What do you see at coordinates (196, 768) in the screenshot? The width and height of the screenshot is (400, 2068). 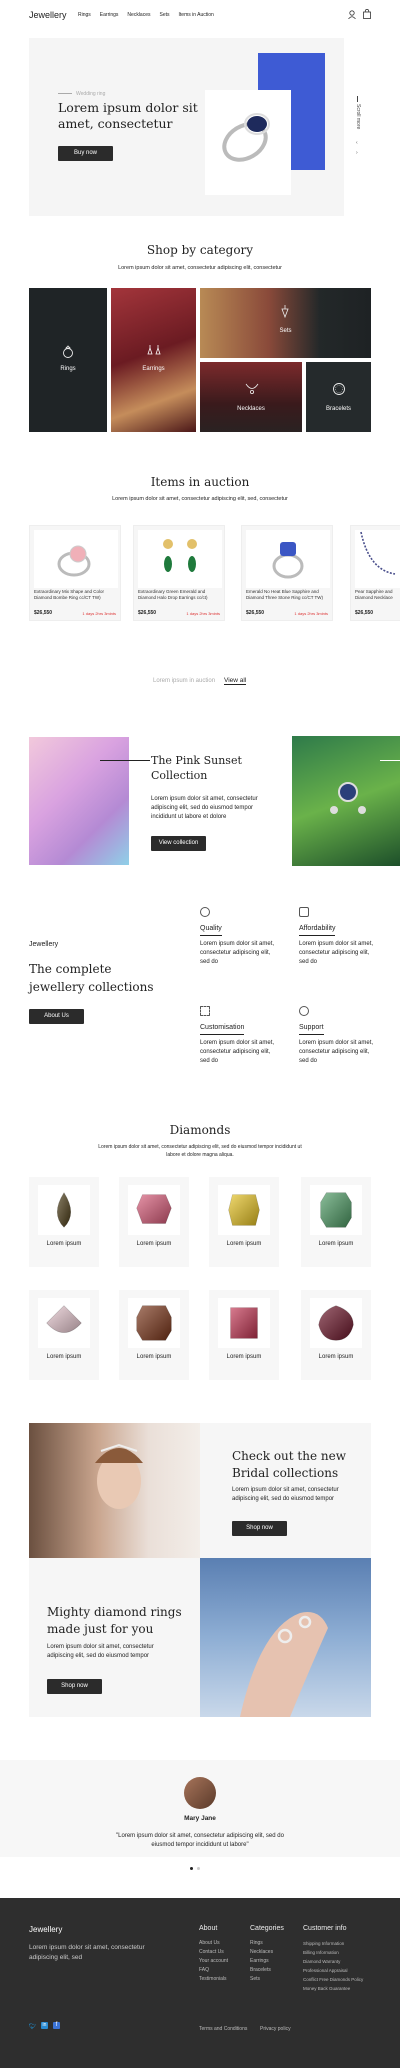 I see `collection-title: The Pink Sunset Collection` at bounding box center [196, 768].